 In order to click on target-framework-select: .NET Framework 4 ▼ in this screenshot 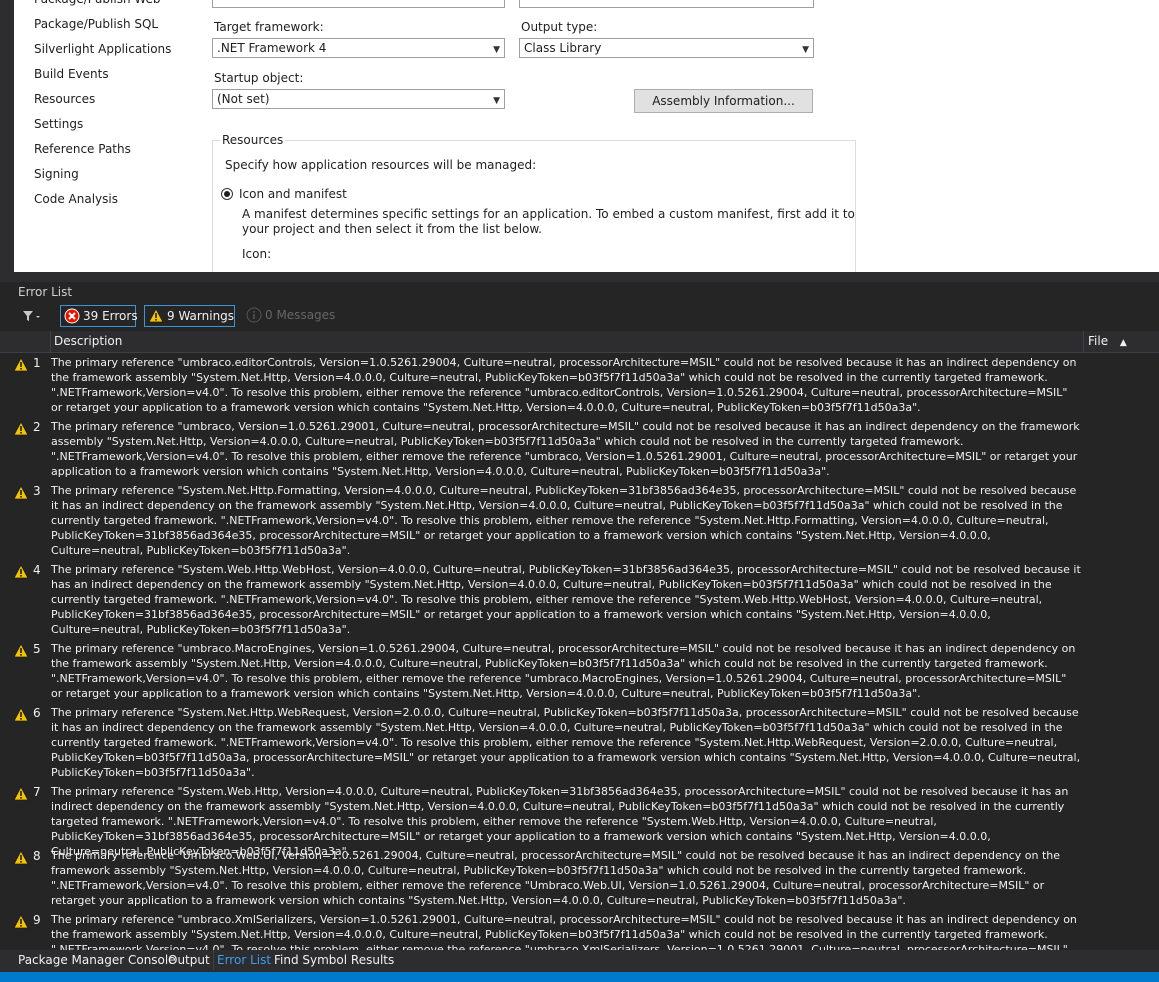, I will do `click(358, 48)`.